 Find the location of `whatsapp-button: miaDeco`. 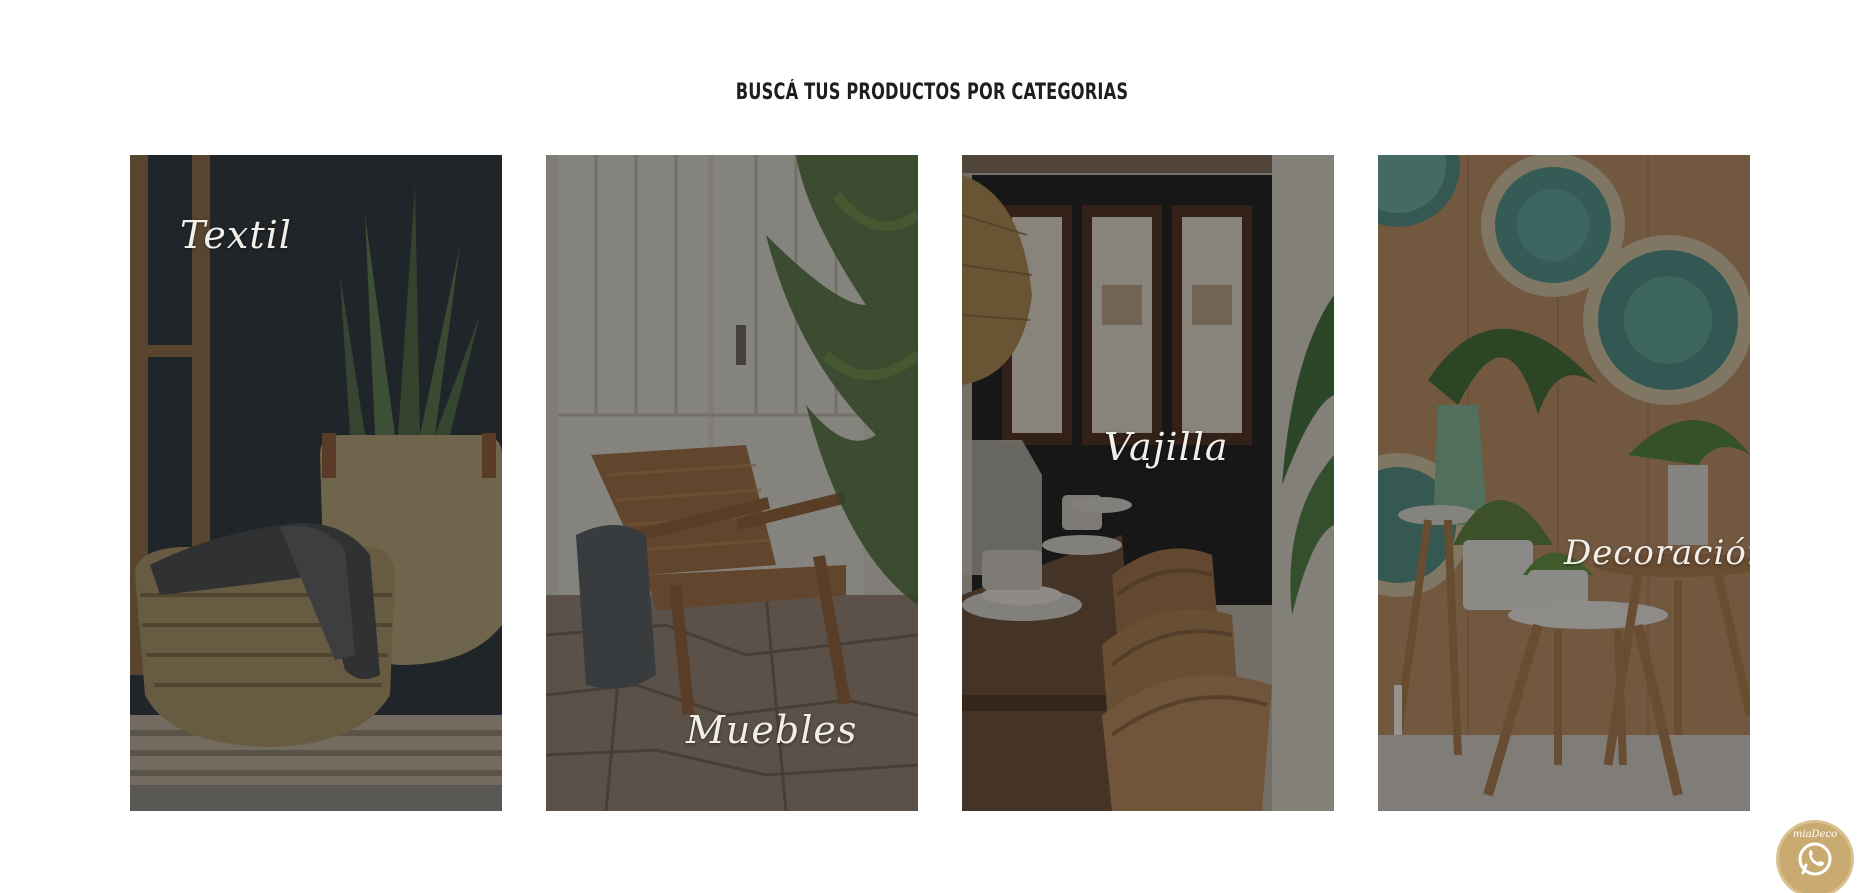

whatsapp-button: miaDeco is located at coordinates (1815, 856).